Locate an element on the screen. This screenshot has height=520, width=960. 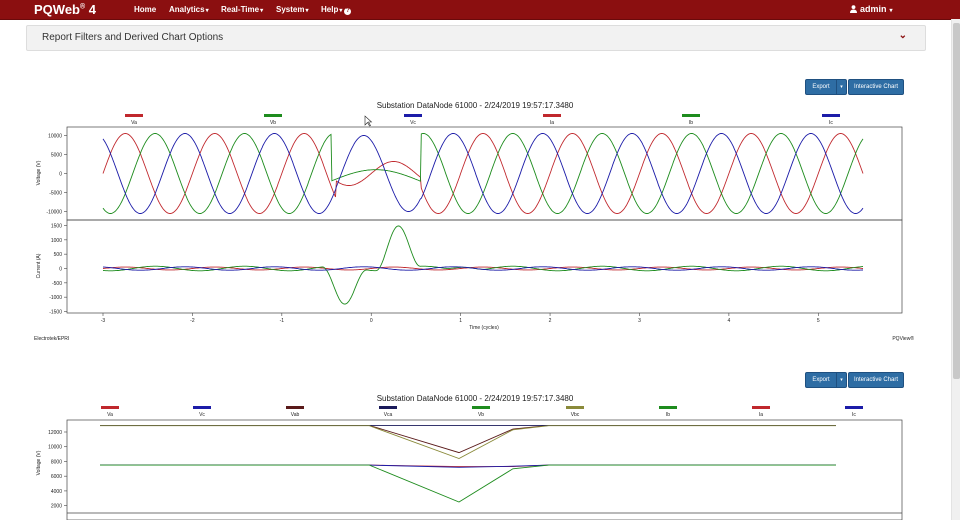
voltage-y-axis: 10000 5000 0 -5000 -10000 is located at coordinates (56, 174).